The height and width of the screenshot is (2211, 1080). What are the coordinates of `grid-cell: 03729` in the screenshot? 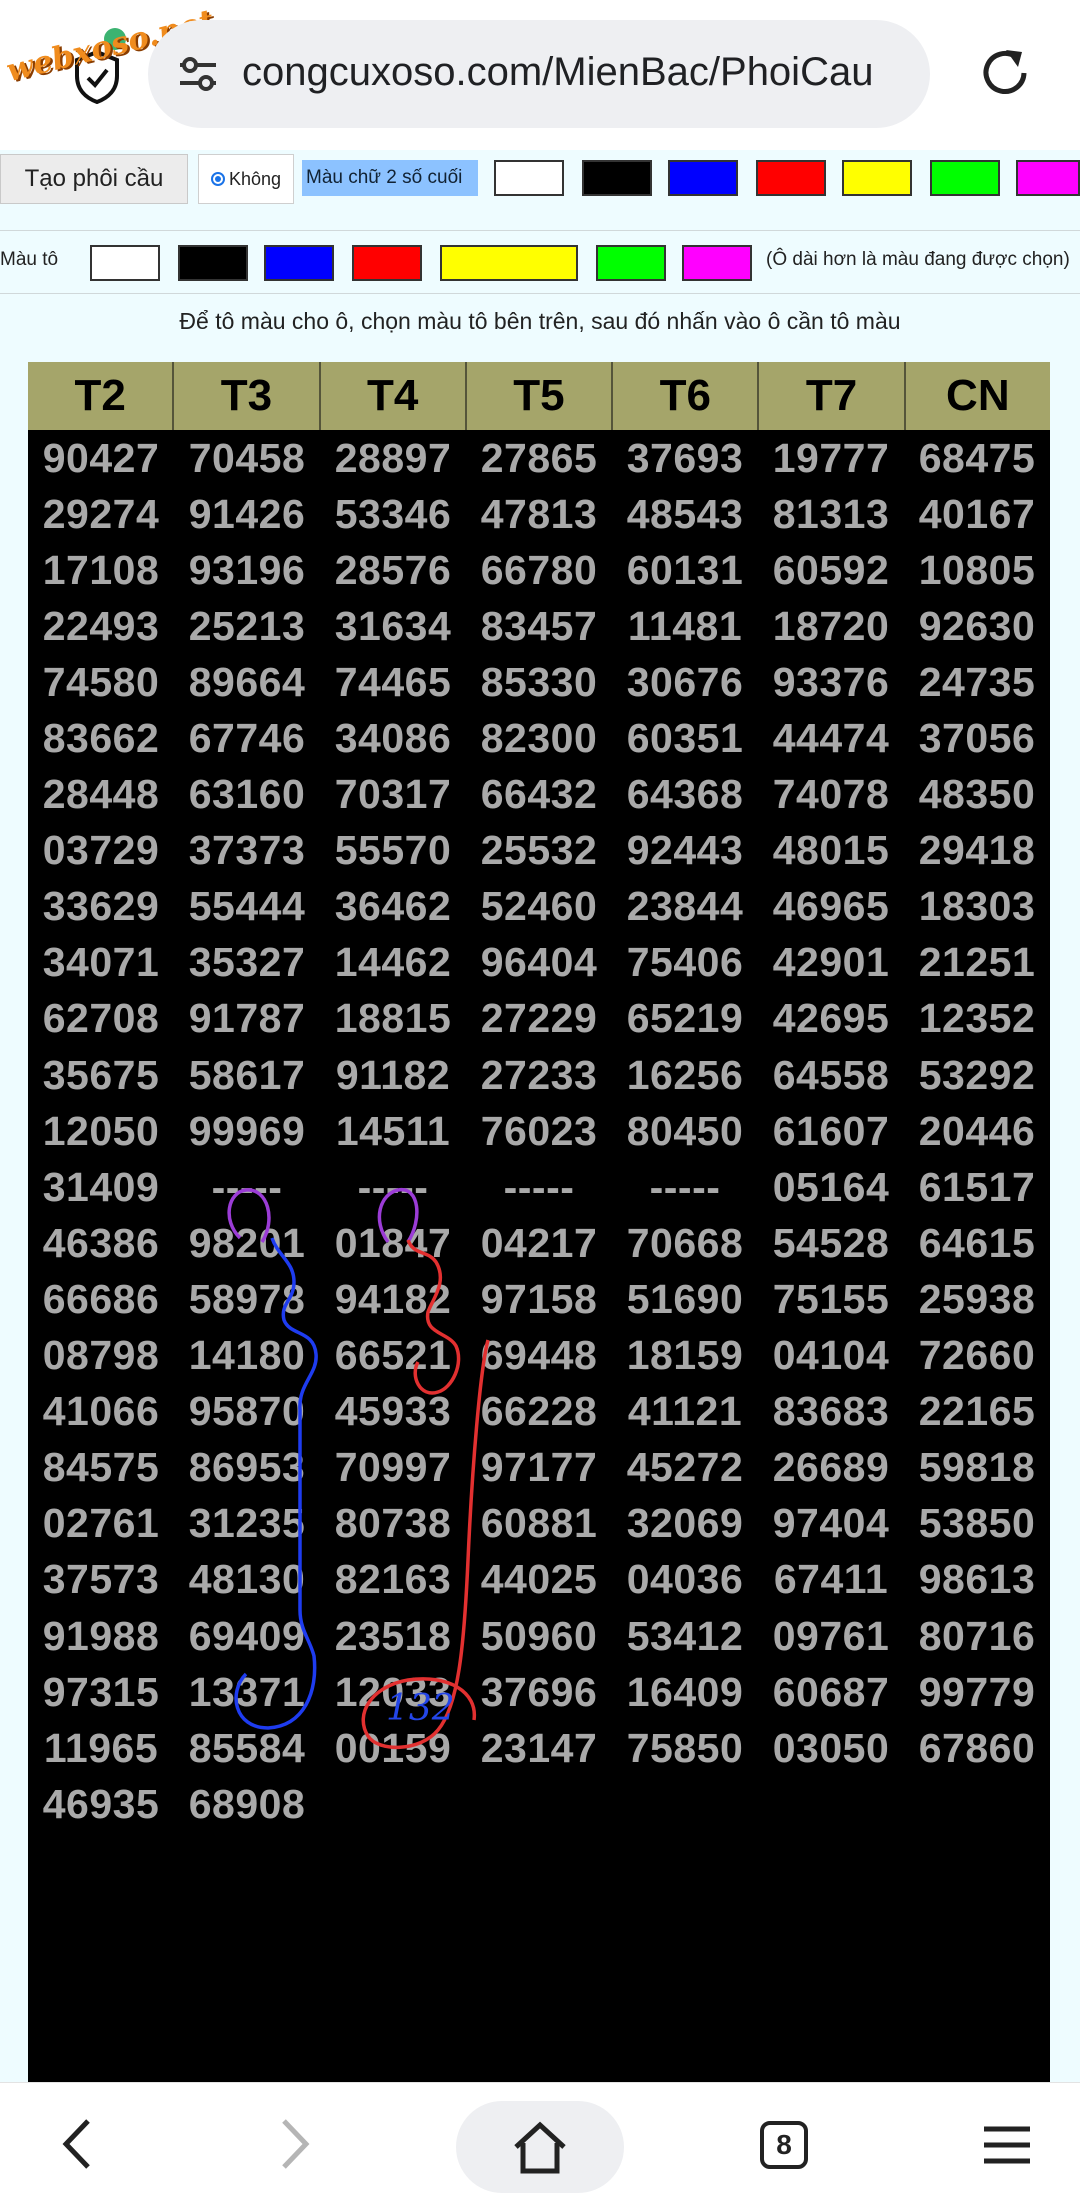 It's located at (101, 851).